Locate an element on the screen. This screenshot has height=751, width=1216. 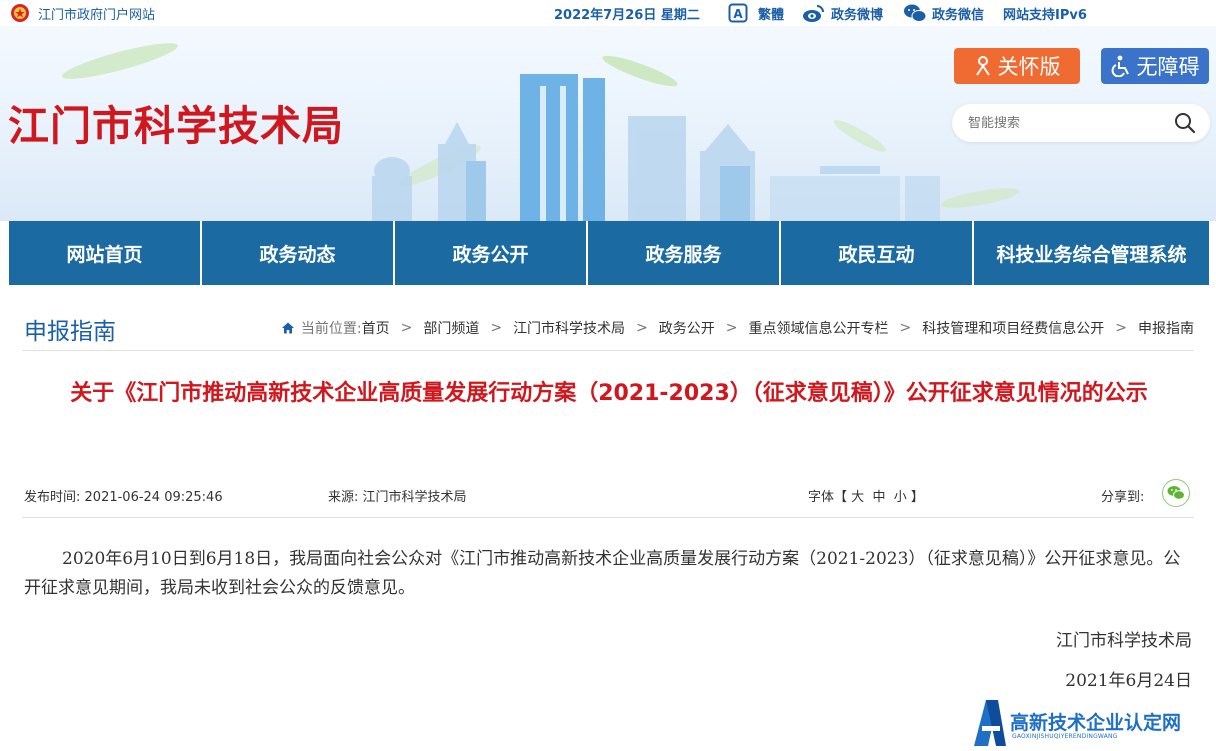
traditional-chinese-icon: A is located at coordinates (738, 13).